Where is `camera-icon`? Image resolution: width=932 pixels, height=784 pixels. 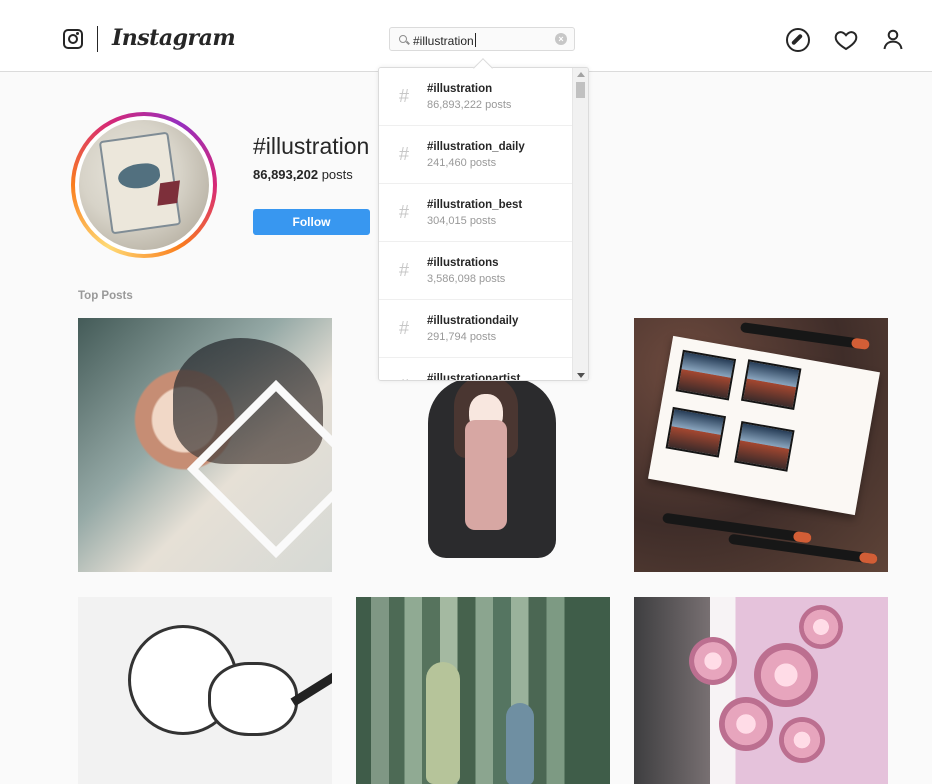 camera-icon is located at coordinates (73, 39).